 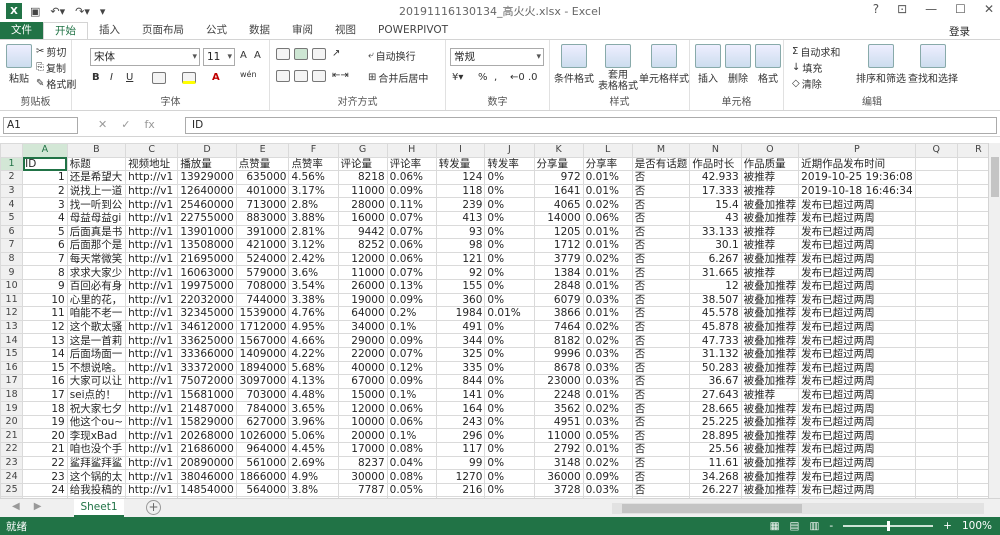 I want to click on cell: 不想说啥。, so click(x=96, y=368).